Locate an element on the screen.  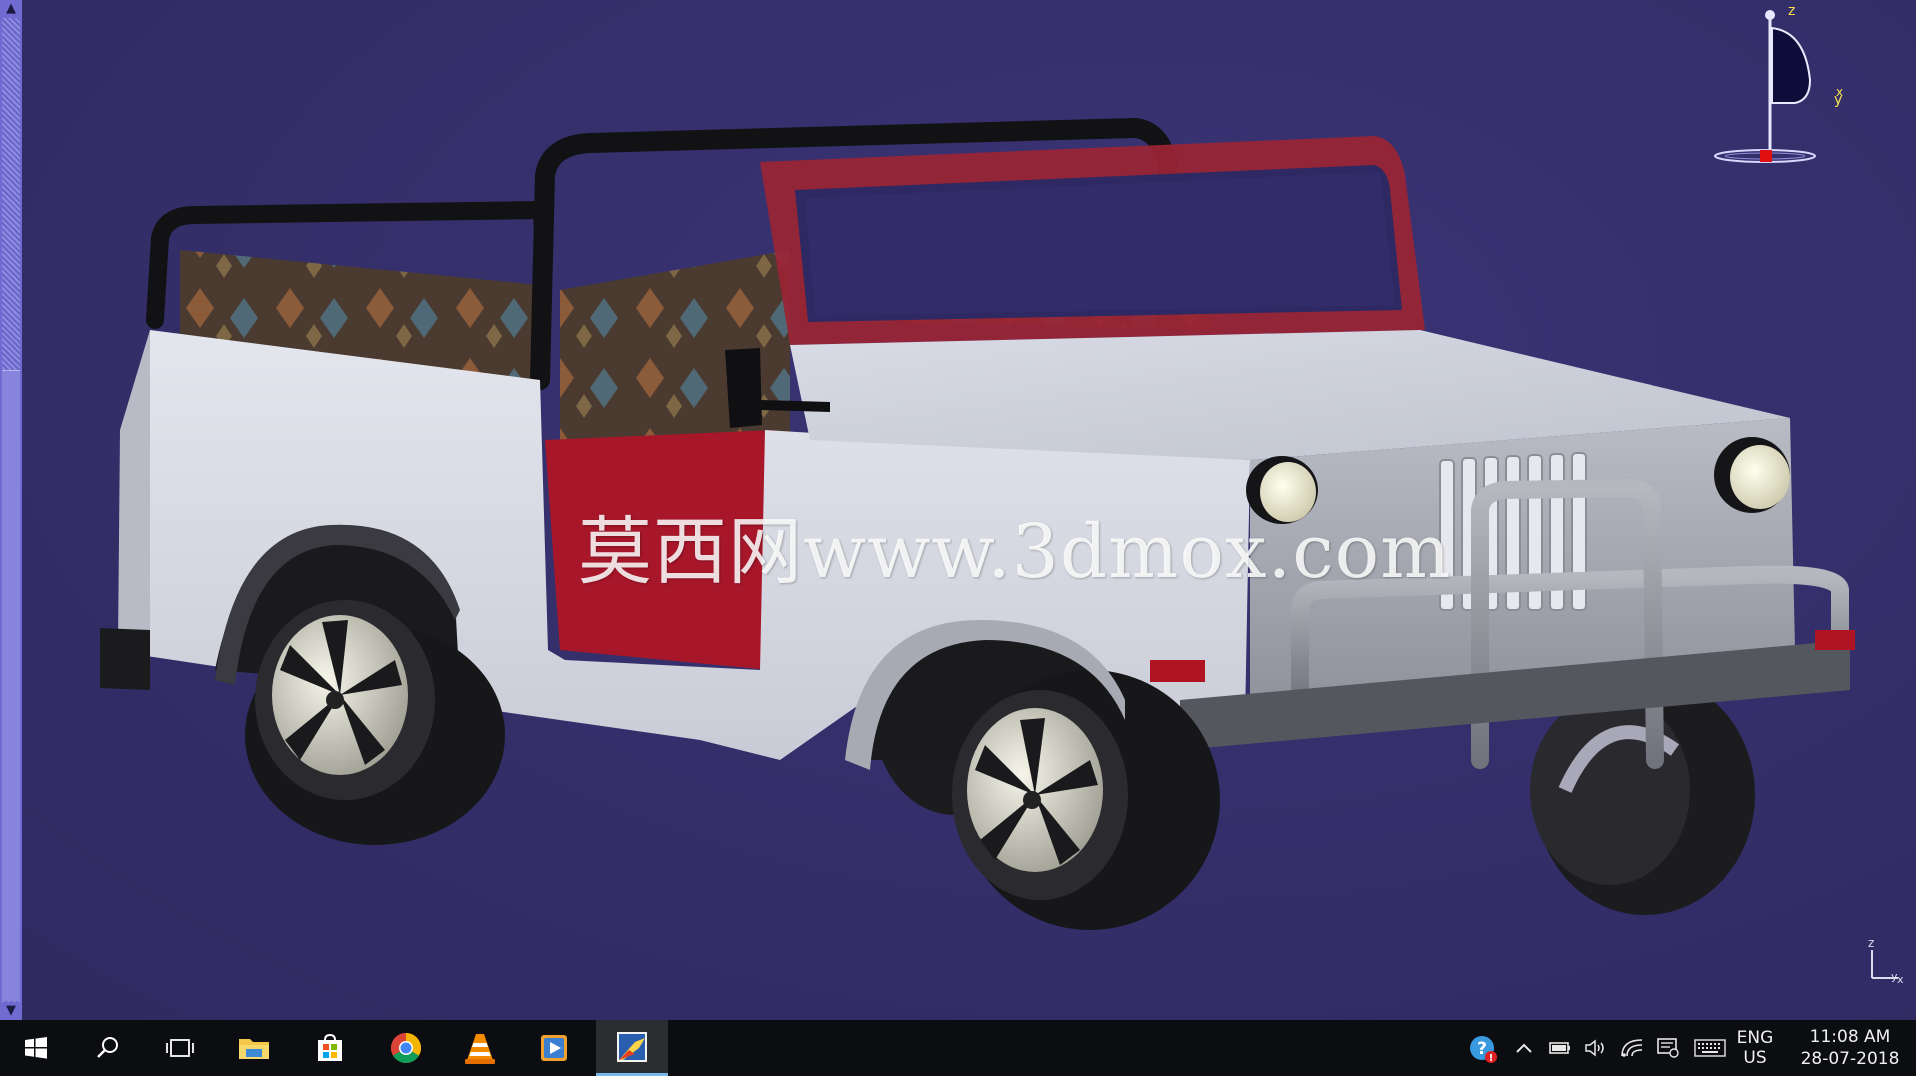
network-tray-icon is located at coordinates (1632, 1048).